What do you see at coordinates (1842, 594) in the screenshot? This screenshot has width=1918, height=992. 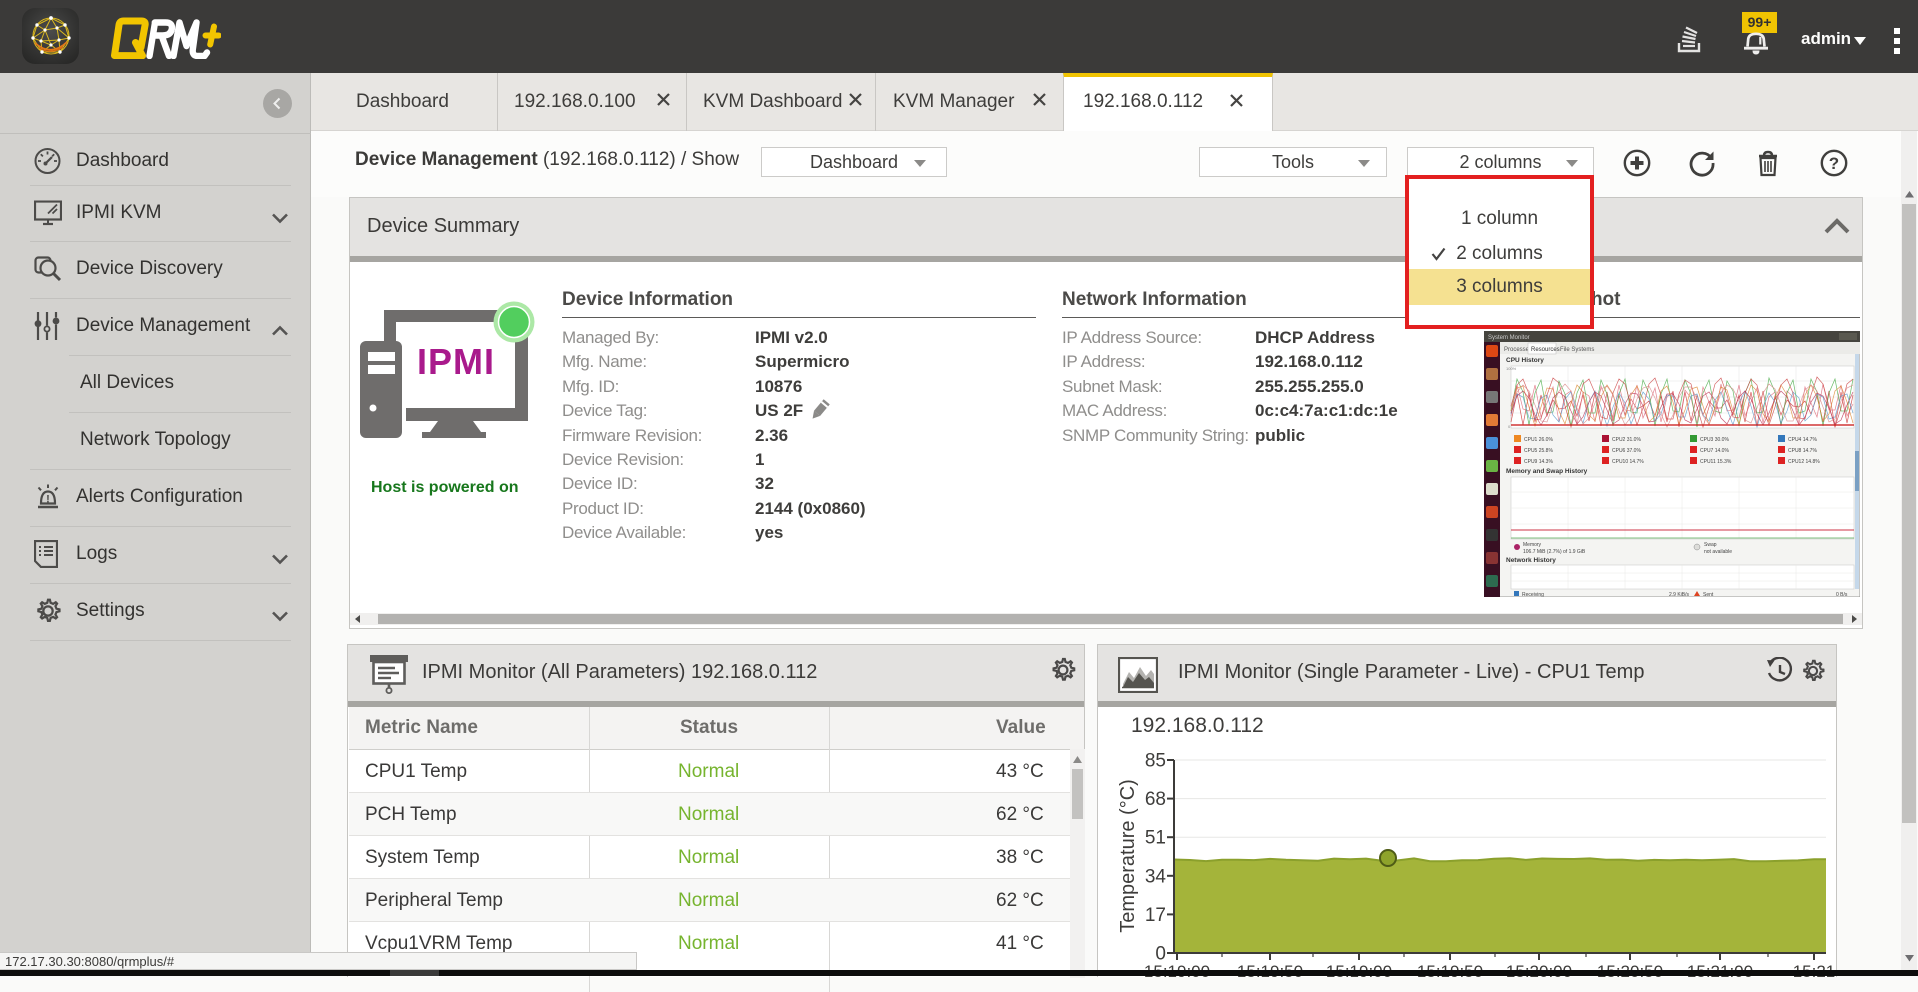 I see `svg-text: 0 B/s` at bounding box center [1842, 594].